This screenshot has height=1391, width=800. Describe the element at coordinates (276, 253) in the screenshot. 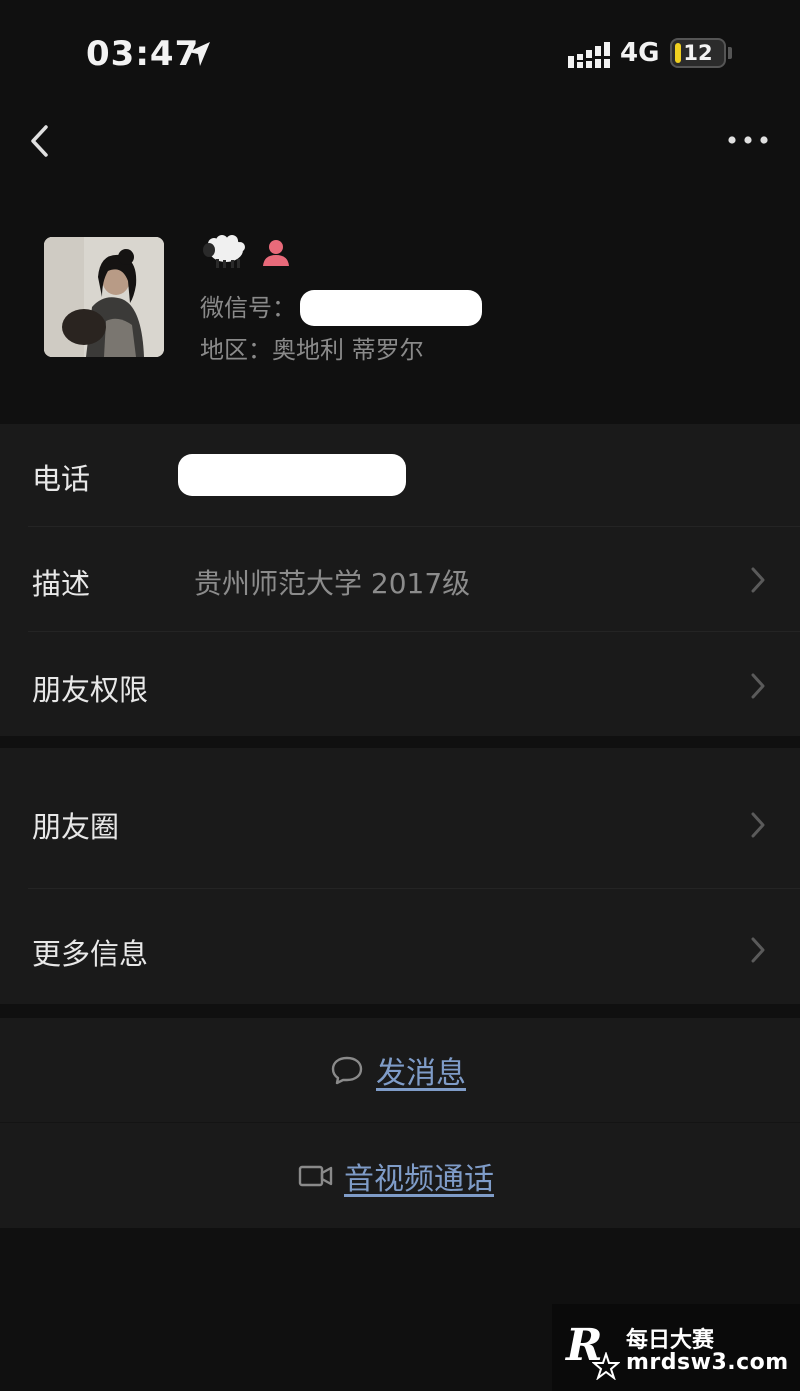

I see `female-icon` at that location.